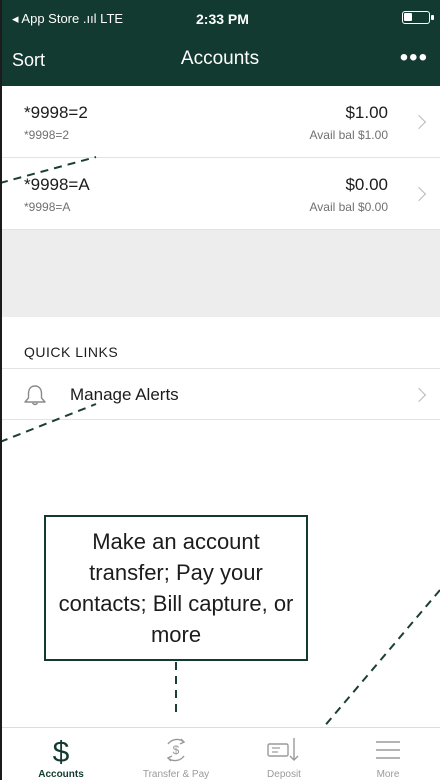 Image resolution: width=440 pixels, height=780 pixels. I want to click on section-divider, so click(220, 273).